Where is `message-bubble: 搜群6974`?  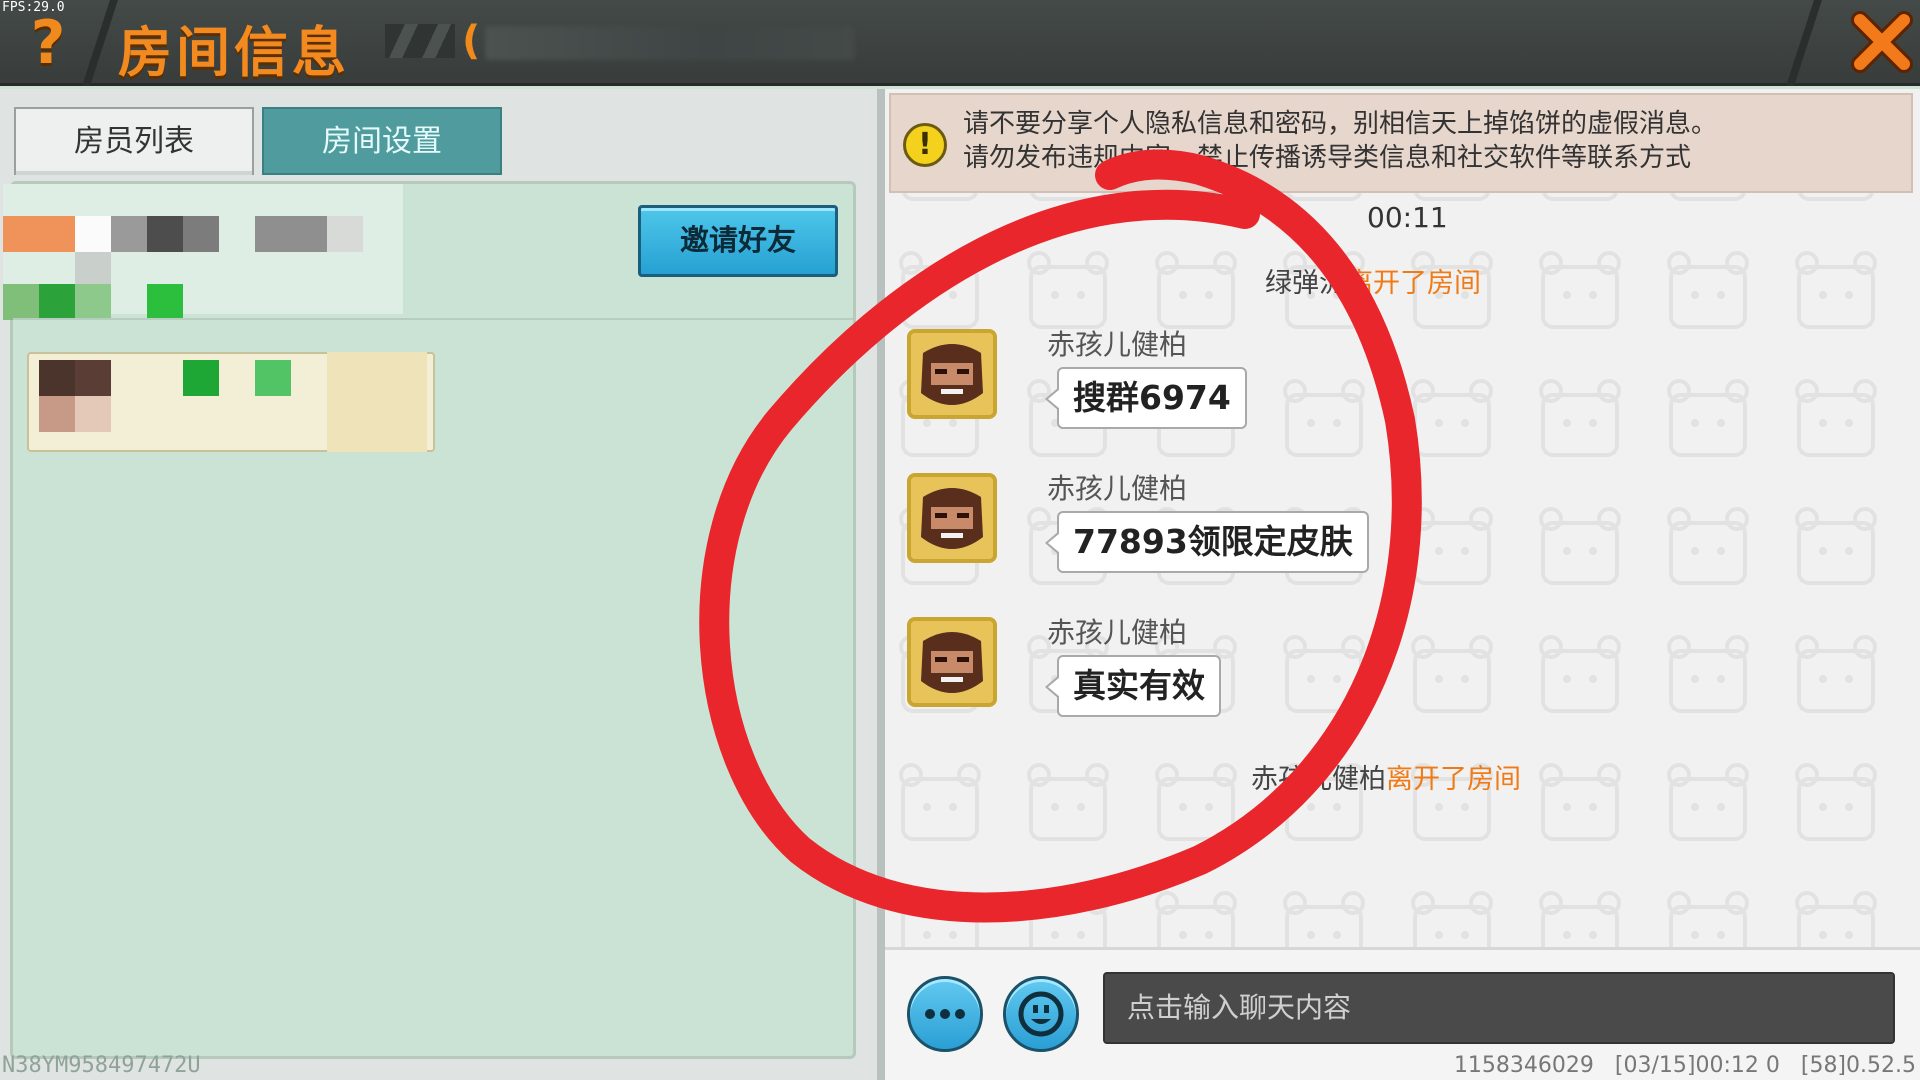 message-bubble: 搜群6974 is located at coordinates (1146, 398).